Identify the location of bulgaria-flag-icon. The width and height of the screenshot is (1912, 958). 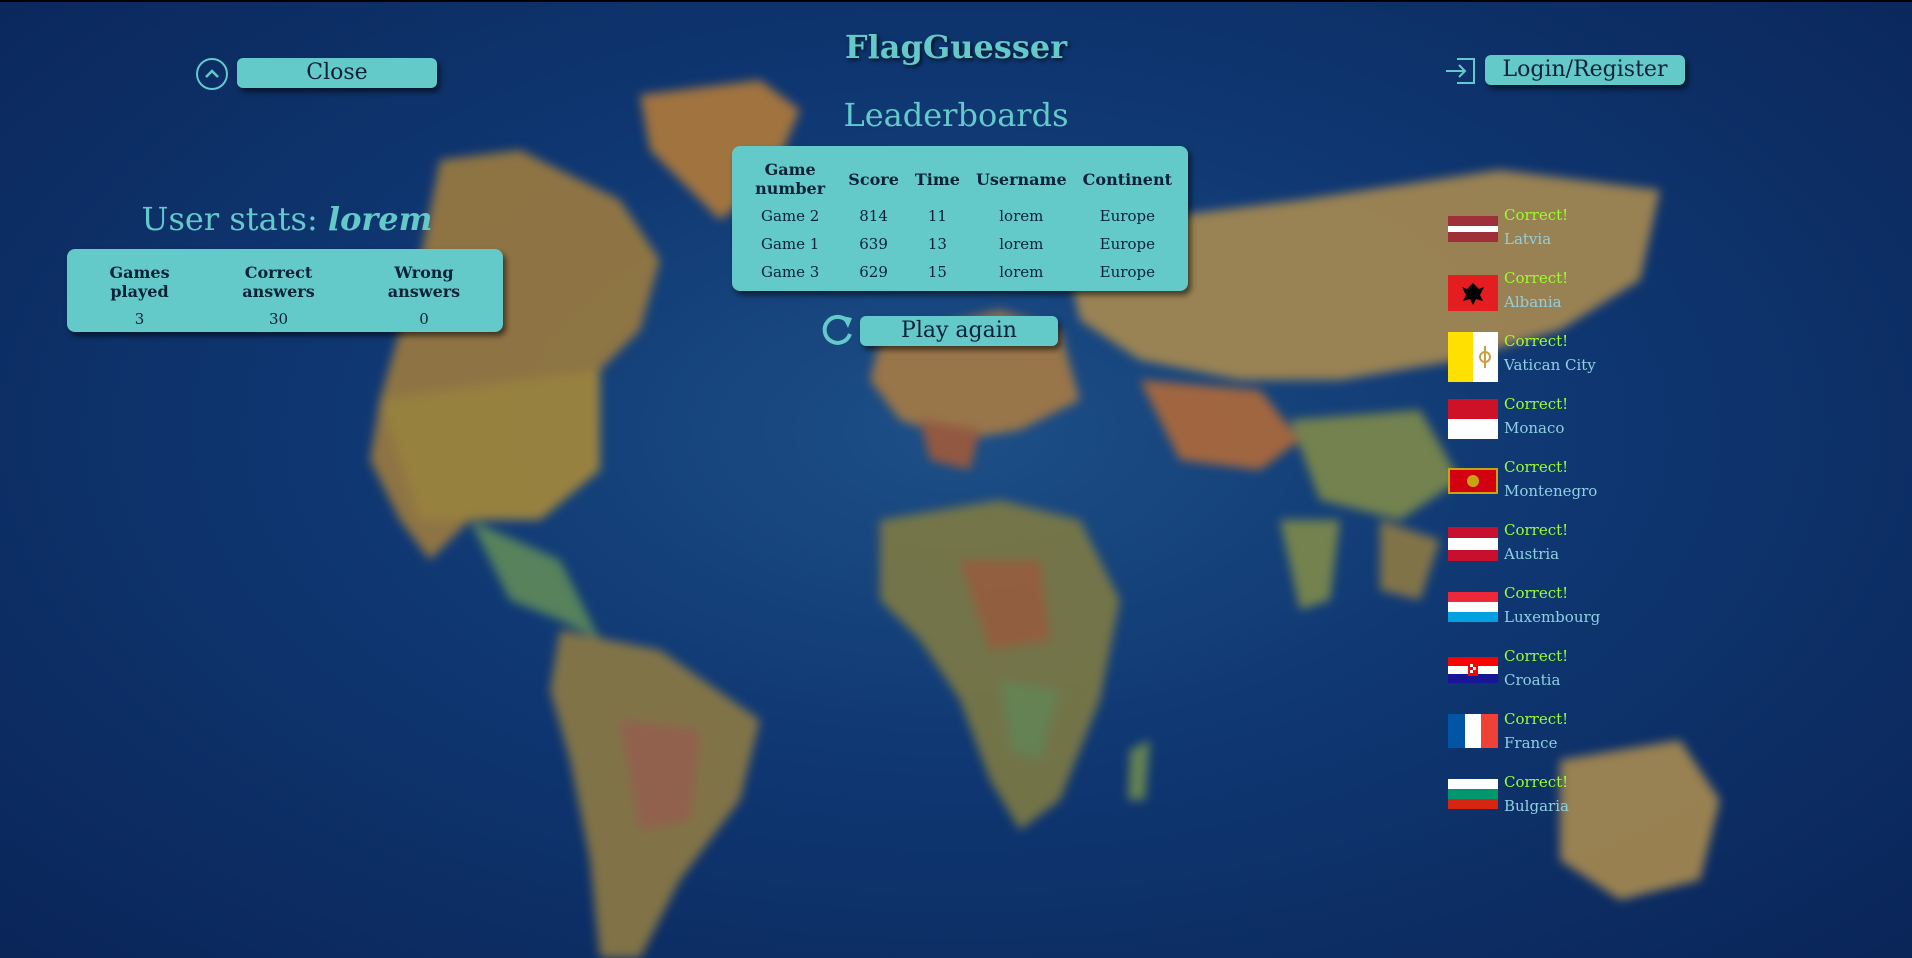
(1473, 794).